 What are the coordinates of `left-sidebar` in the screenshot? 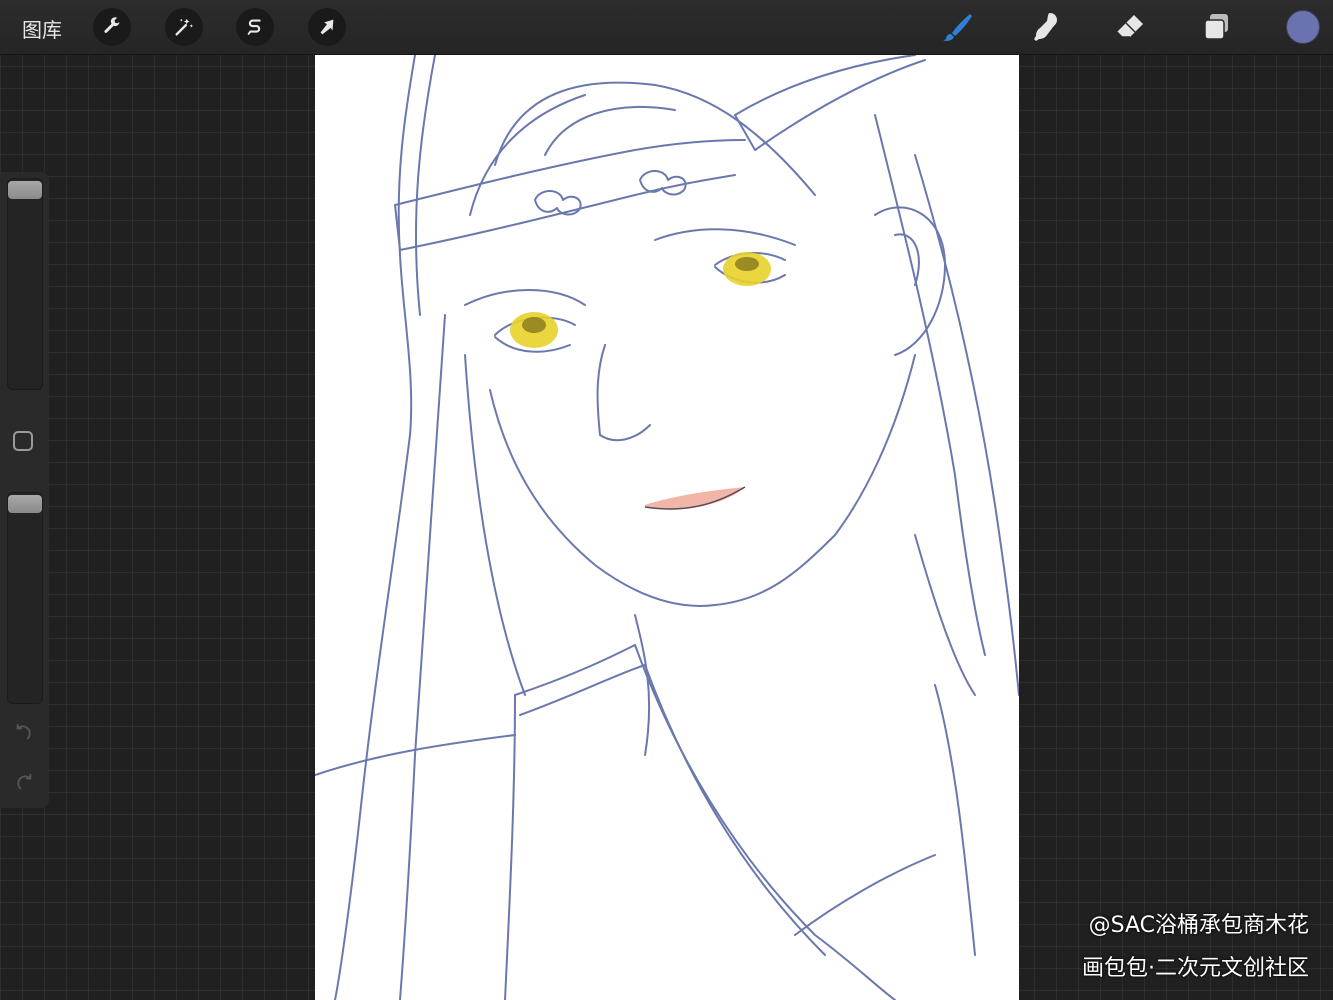 It's located at (24, 490).